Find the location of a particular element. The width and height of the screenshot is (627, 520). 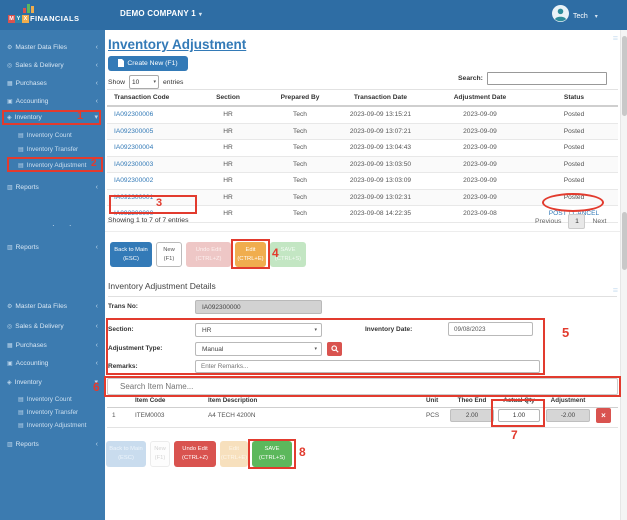

search-input is located at coordinates (546, 78).